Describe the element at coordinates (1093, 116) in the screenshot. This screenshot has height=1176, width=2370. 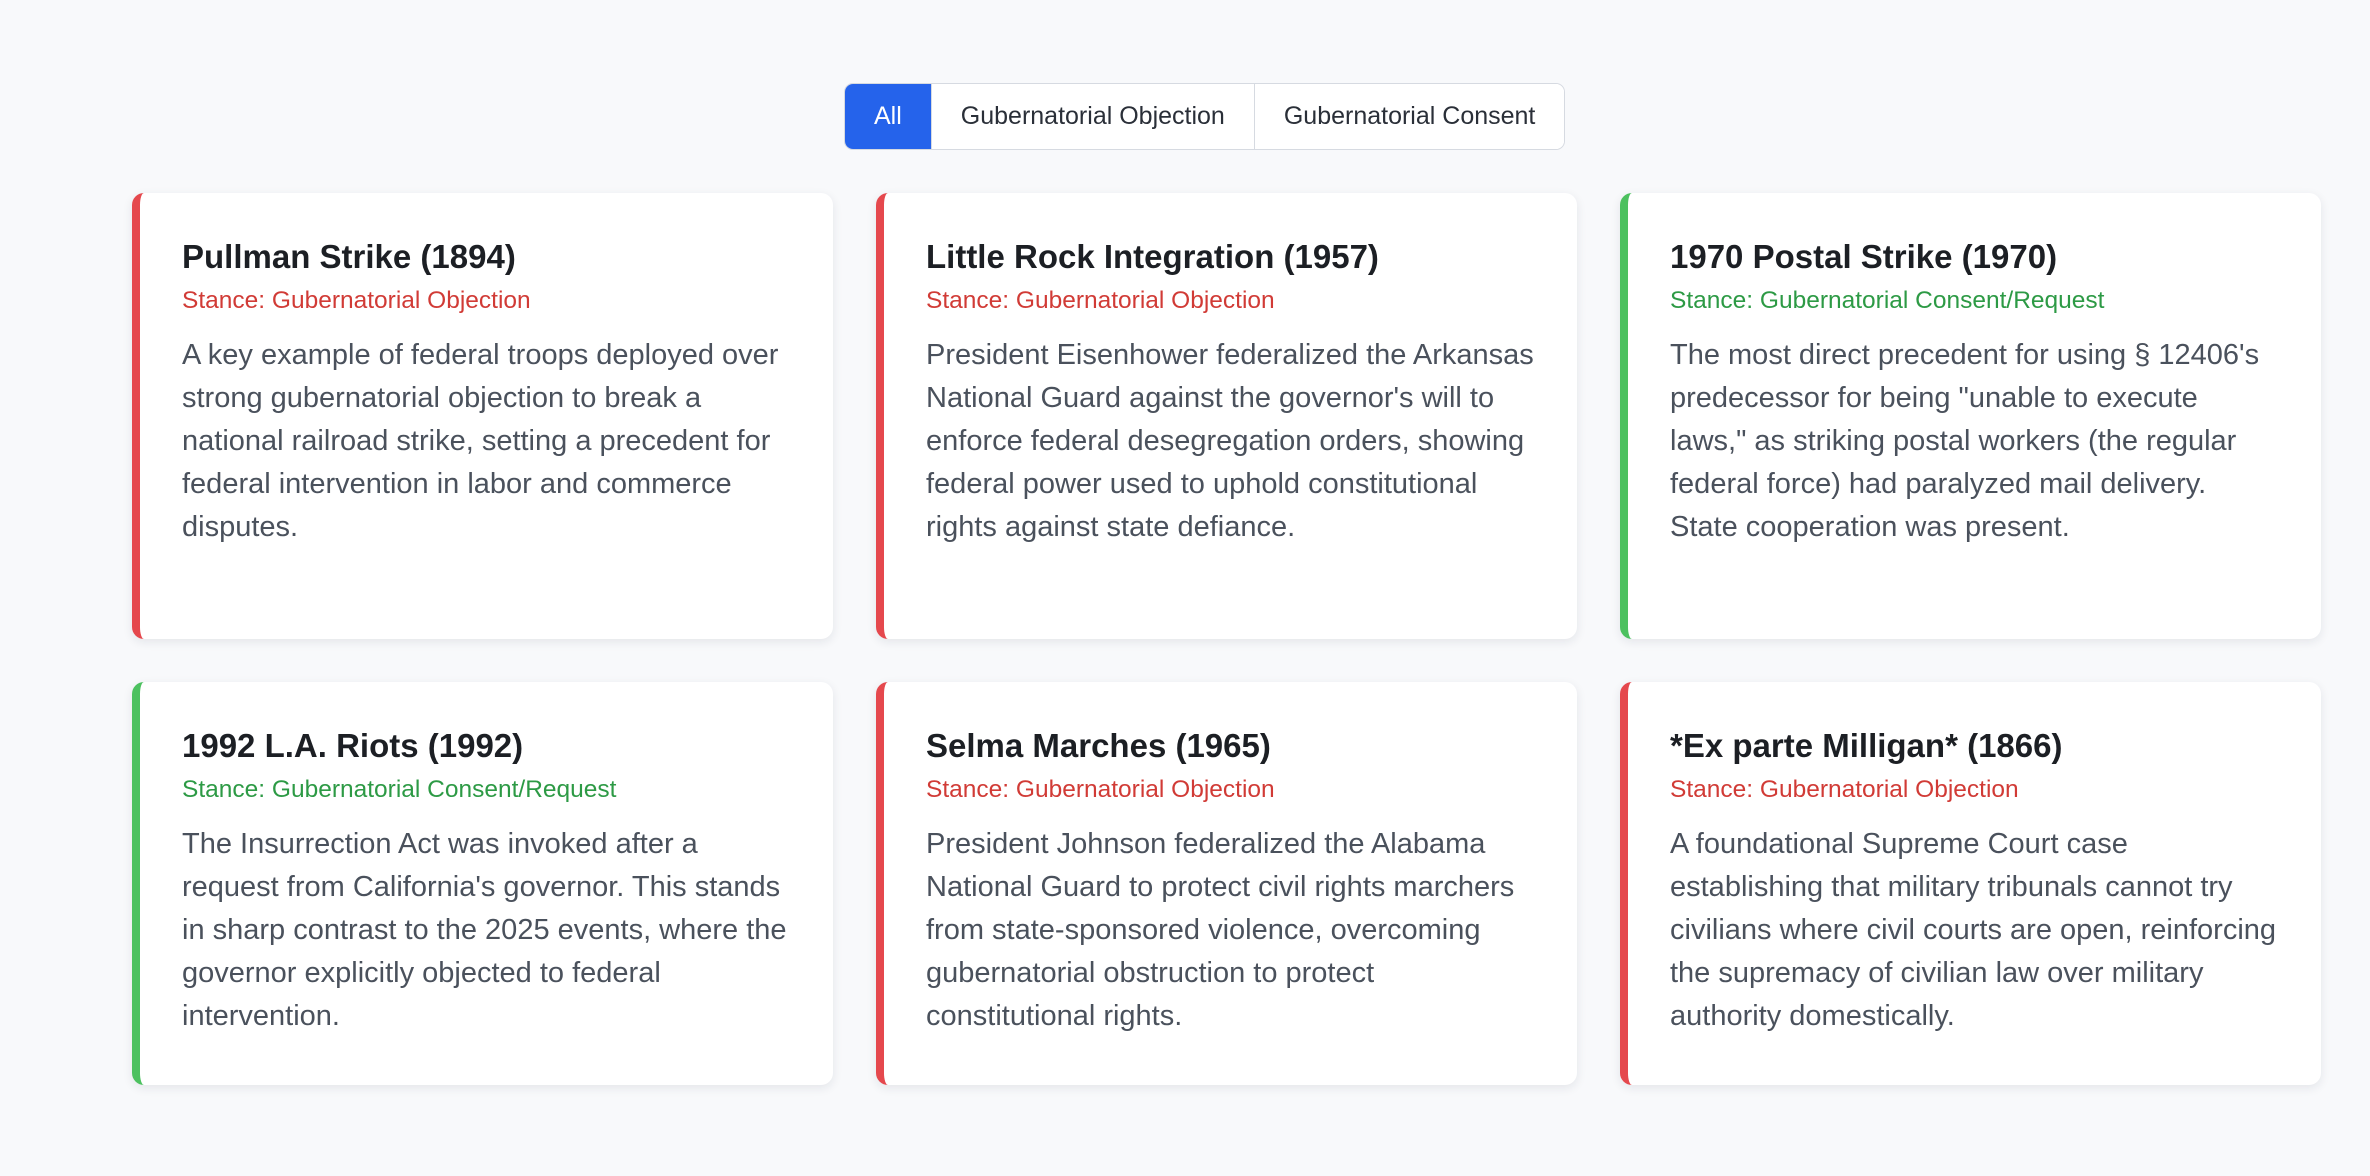
I see `filter-objection-button: Gubernatorial Objection` at that location.